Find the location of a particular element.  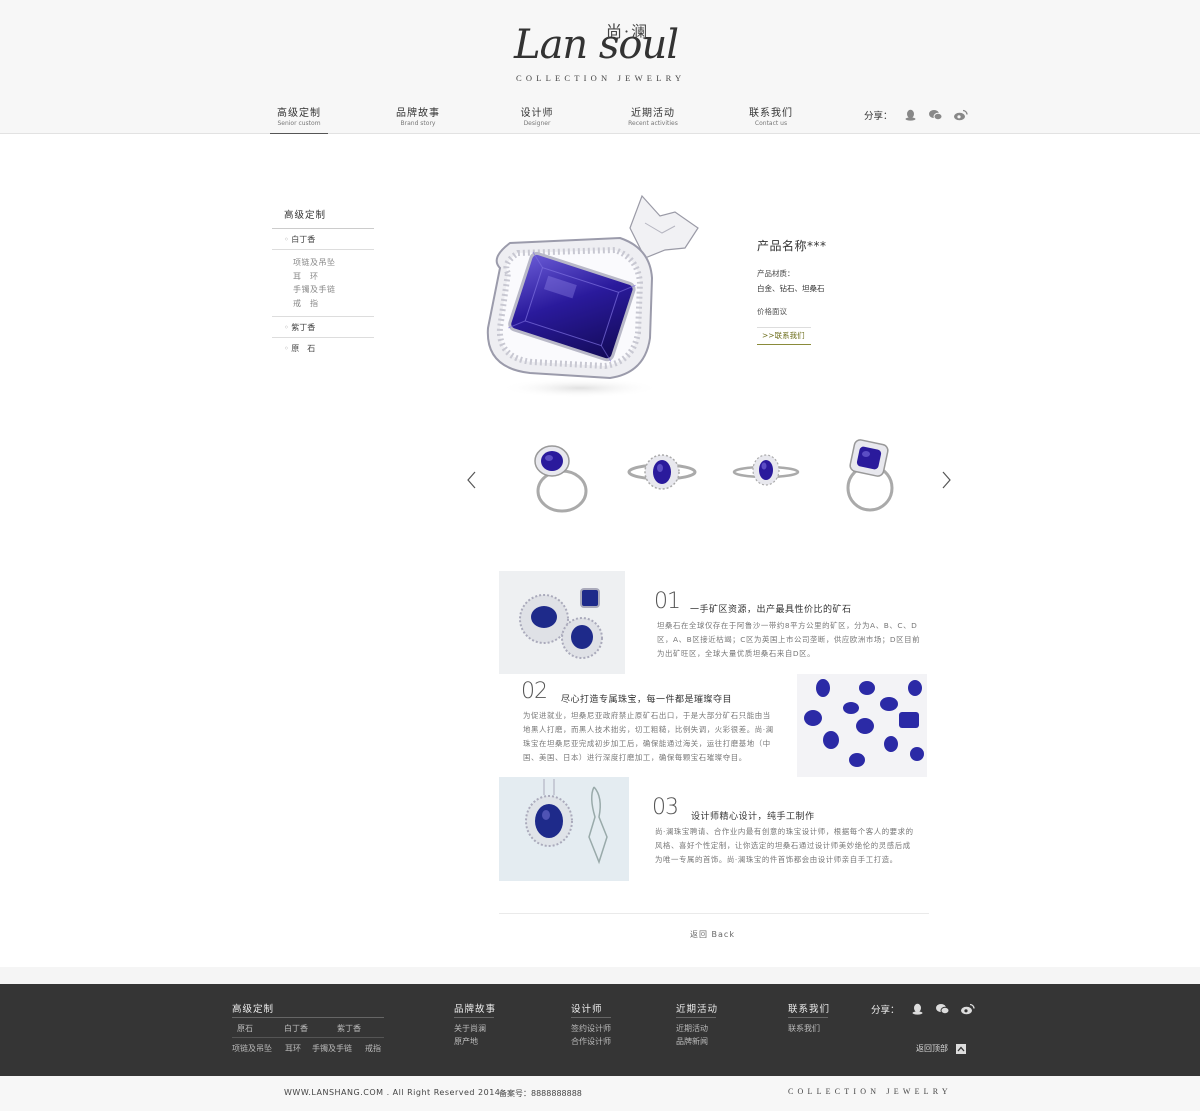

footer-link-ring: 戒指 is located at coordinates (373, 1048).